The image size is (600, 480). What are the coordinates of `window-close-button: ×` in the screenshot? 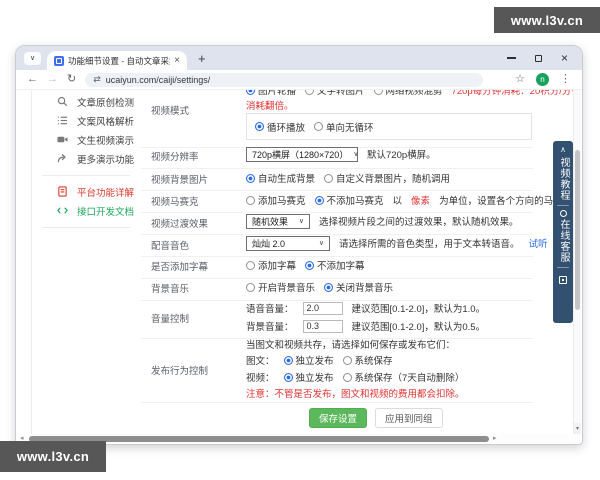 It's located at (564, 58).